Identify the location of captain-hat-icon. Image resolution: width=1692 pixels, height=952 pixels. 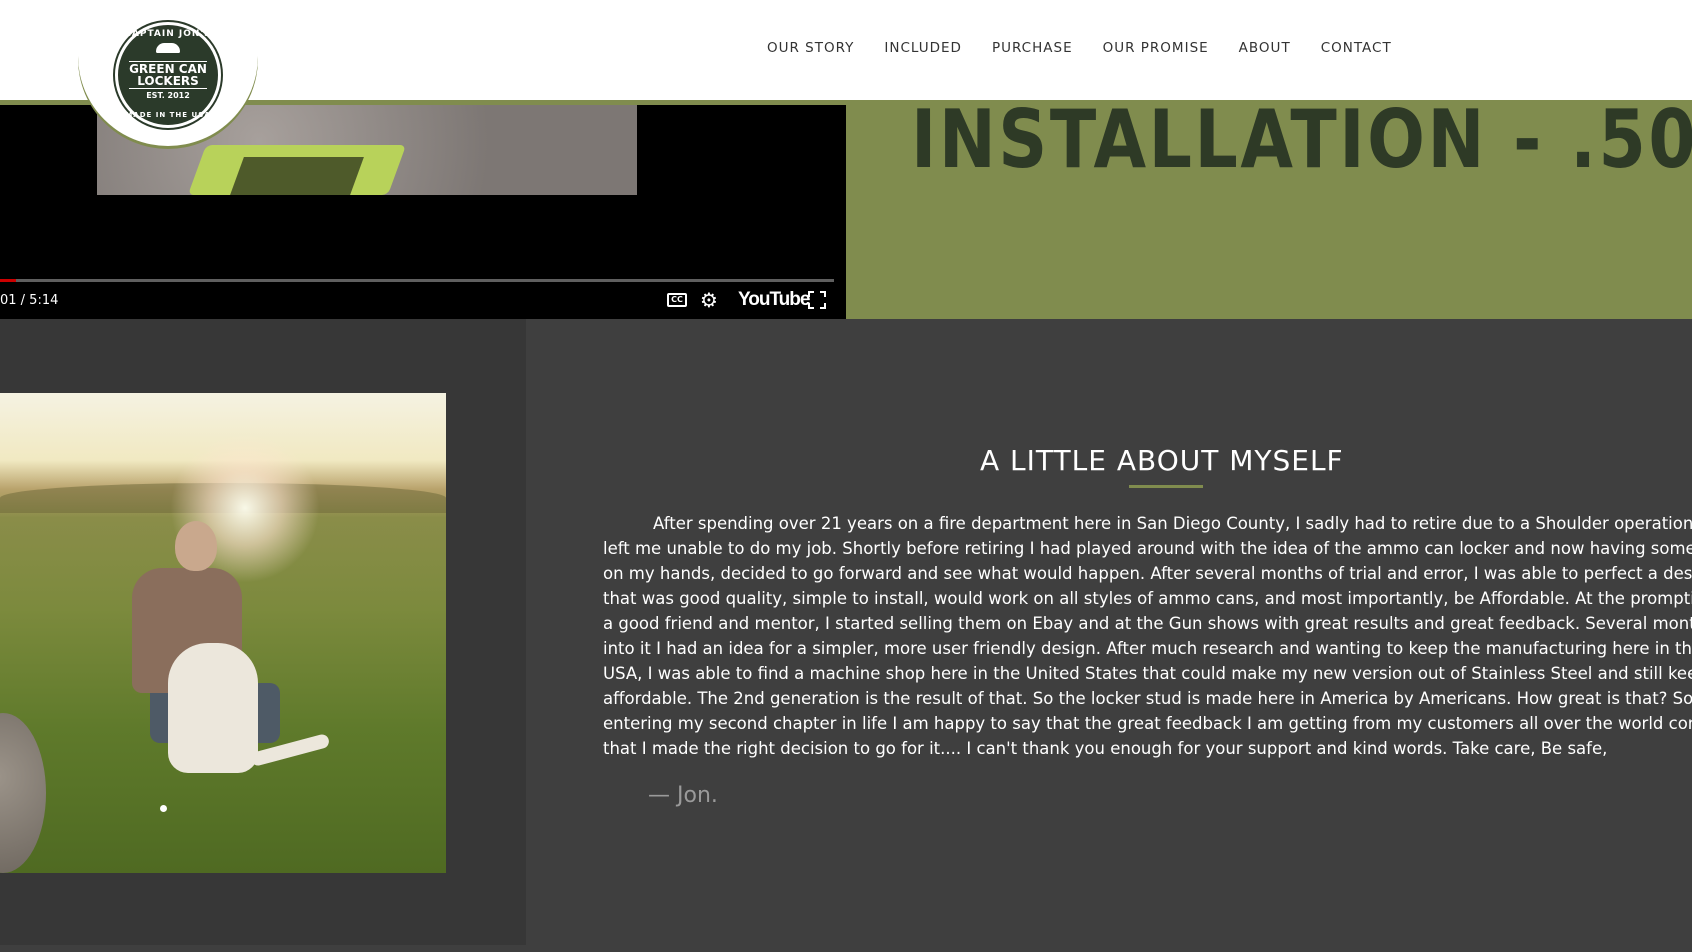
(168, 48).